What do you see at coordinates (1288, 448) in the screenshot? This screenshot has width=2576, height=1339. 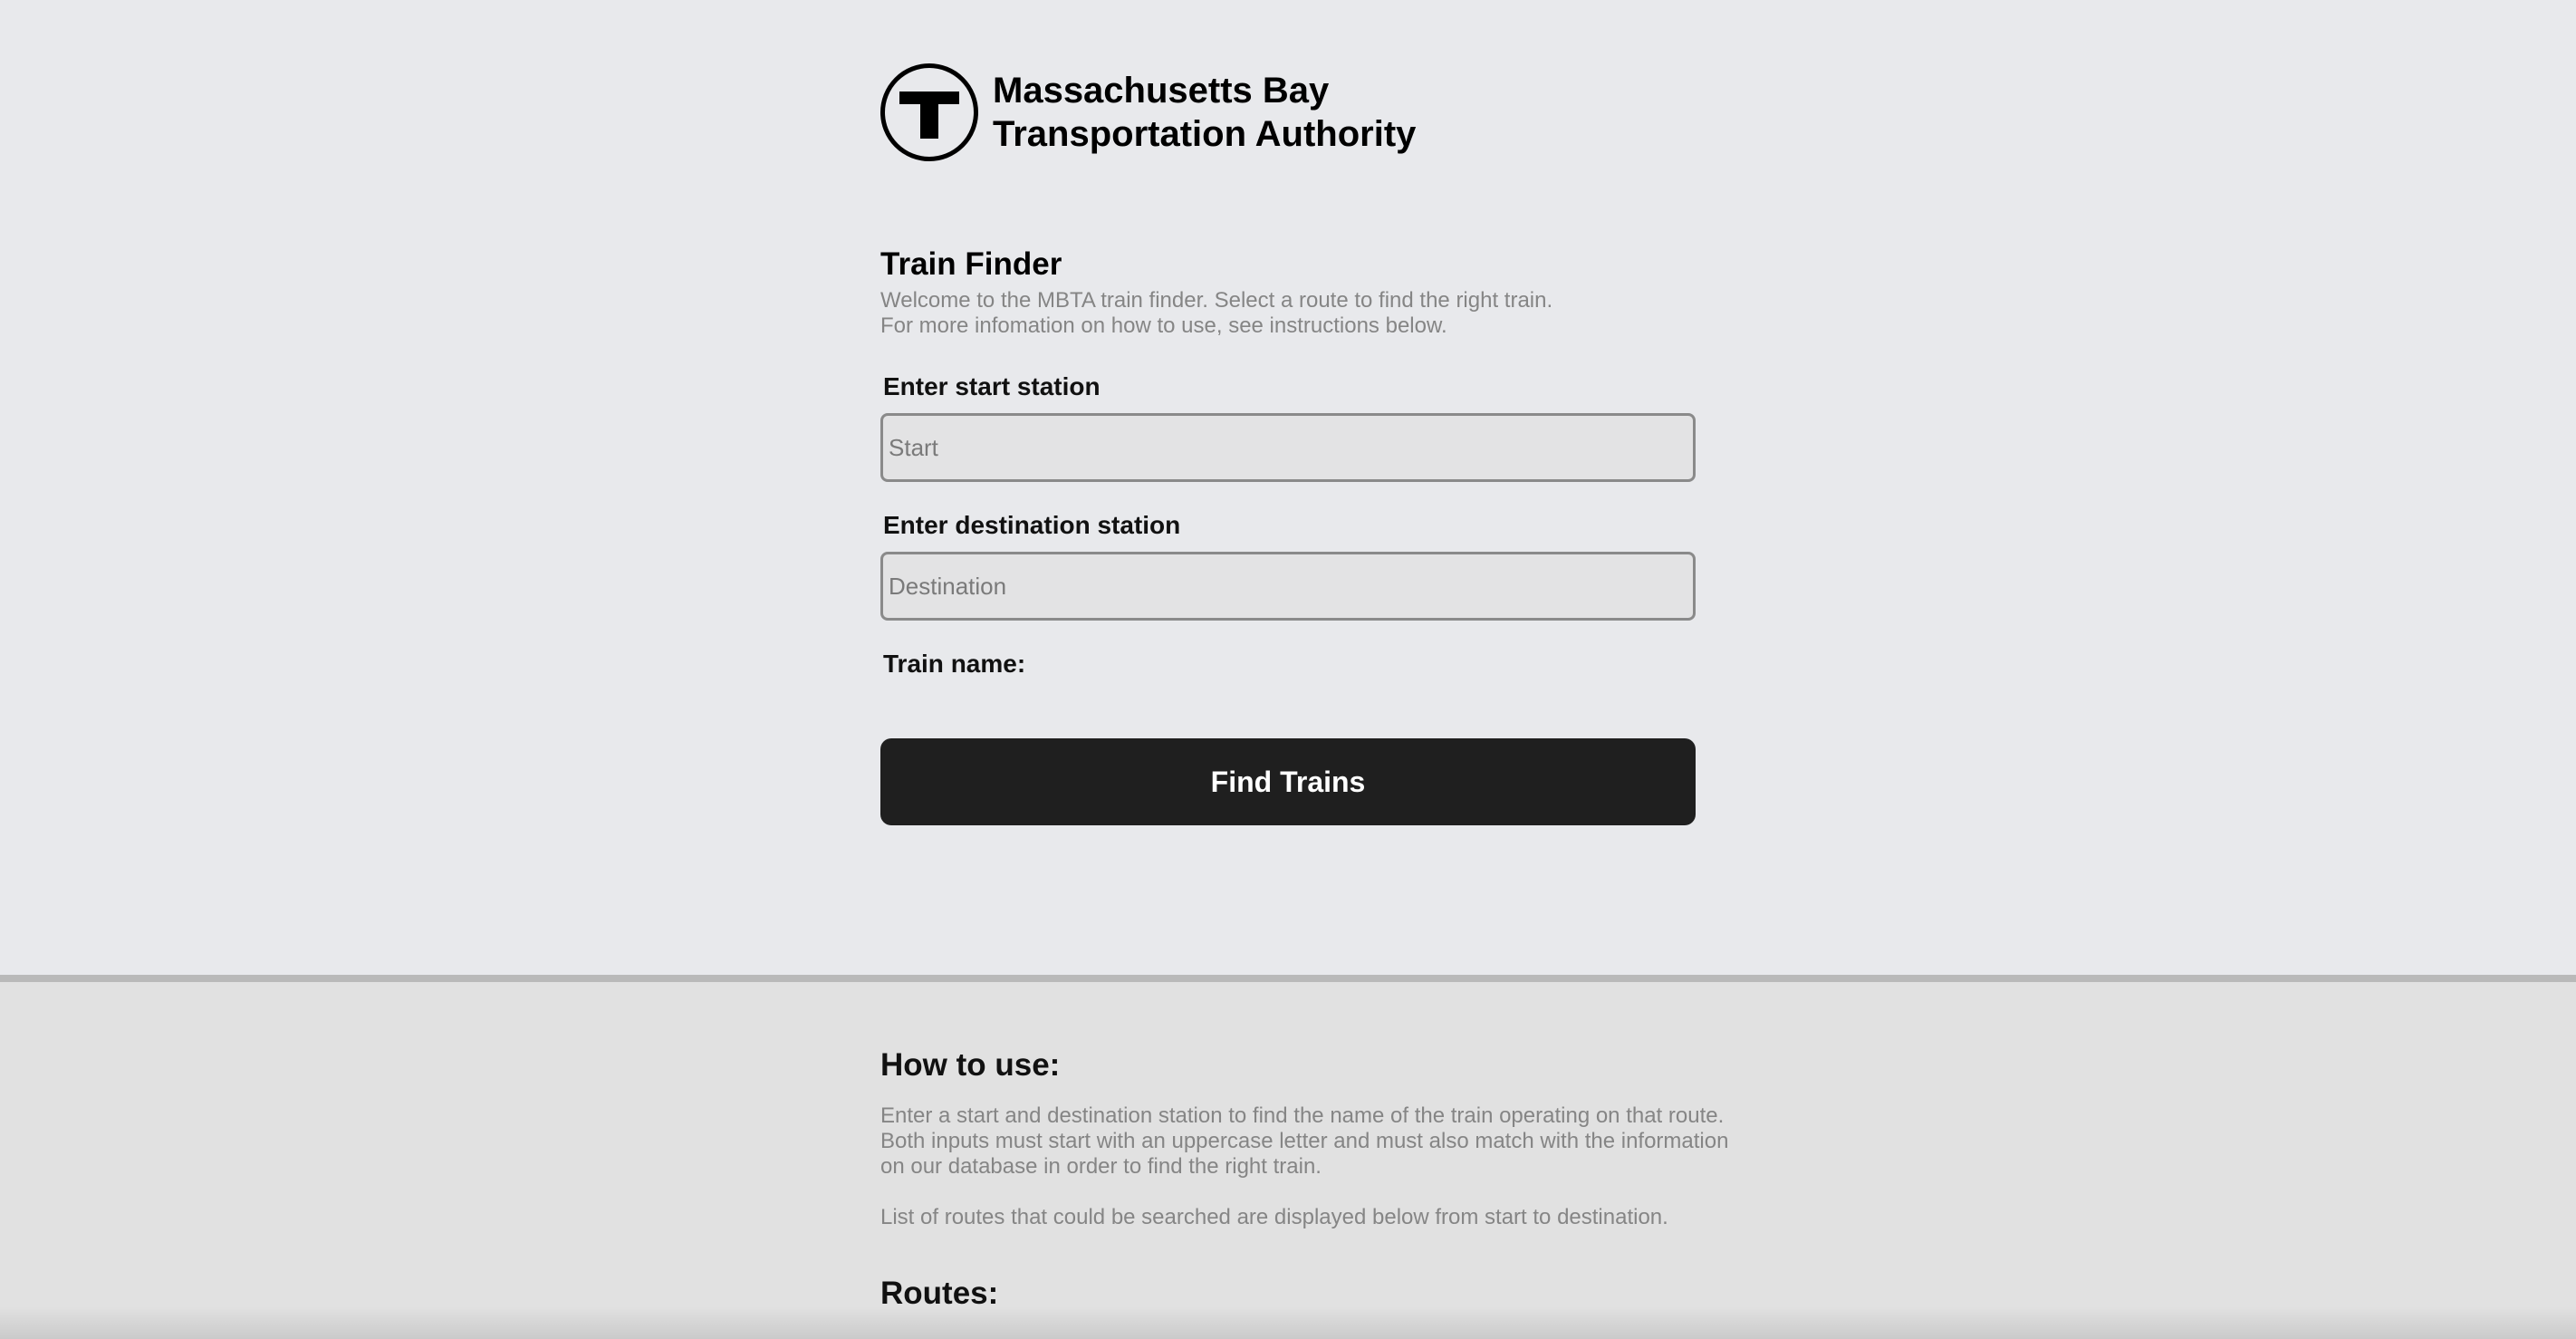 I see `start-station-input` at bounding box center [1288, 448].